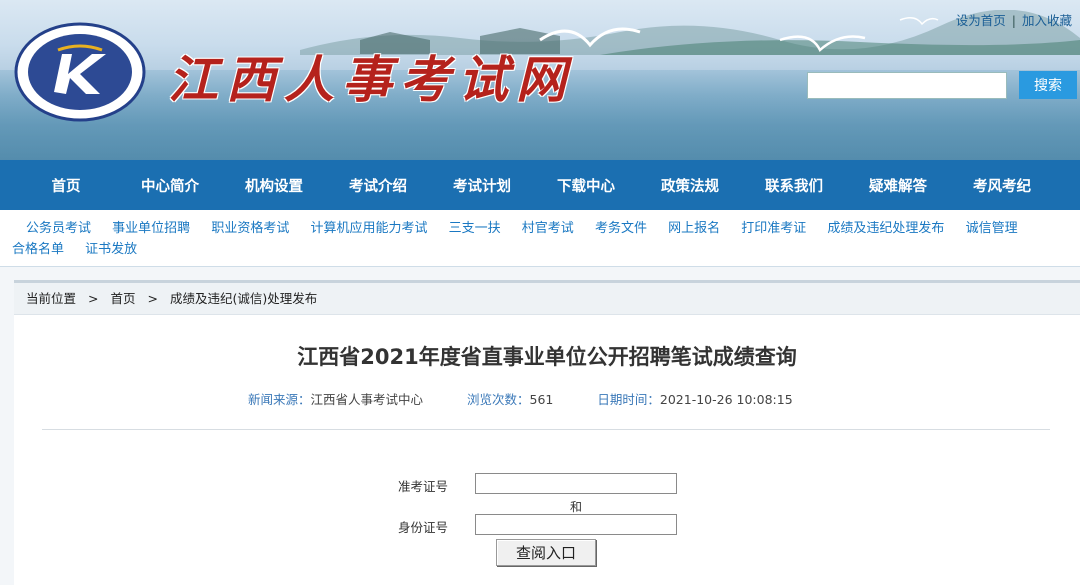  Describe the element at coordinates (58, 228) in the screenshot. I see `sub-nav-civil-servant: 公务员考试` at that location.